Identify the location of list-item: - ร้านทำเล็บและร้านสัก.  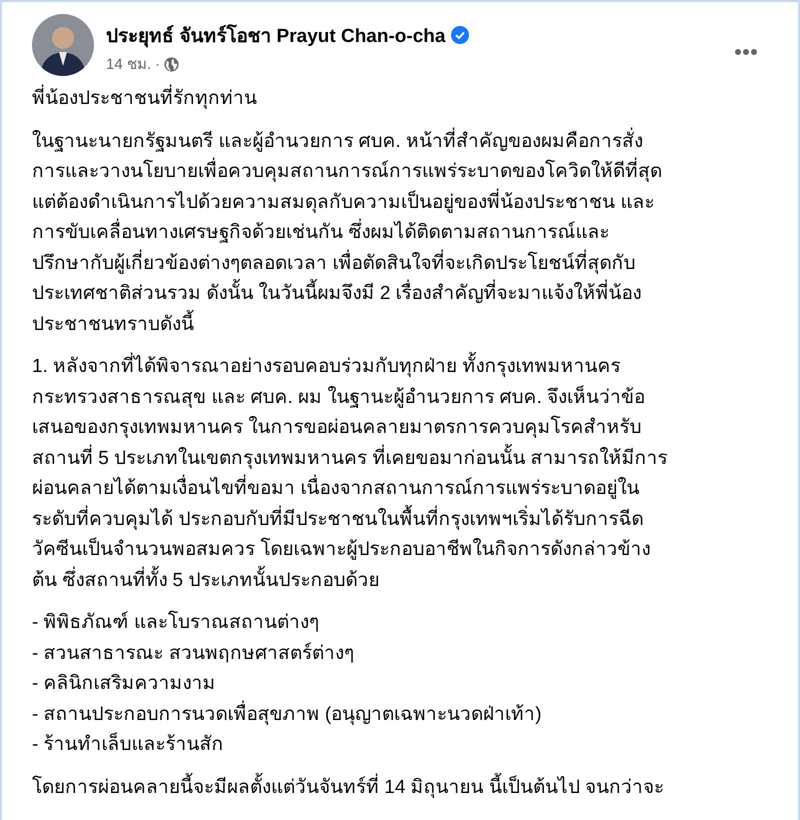
(128, 744).